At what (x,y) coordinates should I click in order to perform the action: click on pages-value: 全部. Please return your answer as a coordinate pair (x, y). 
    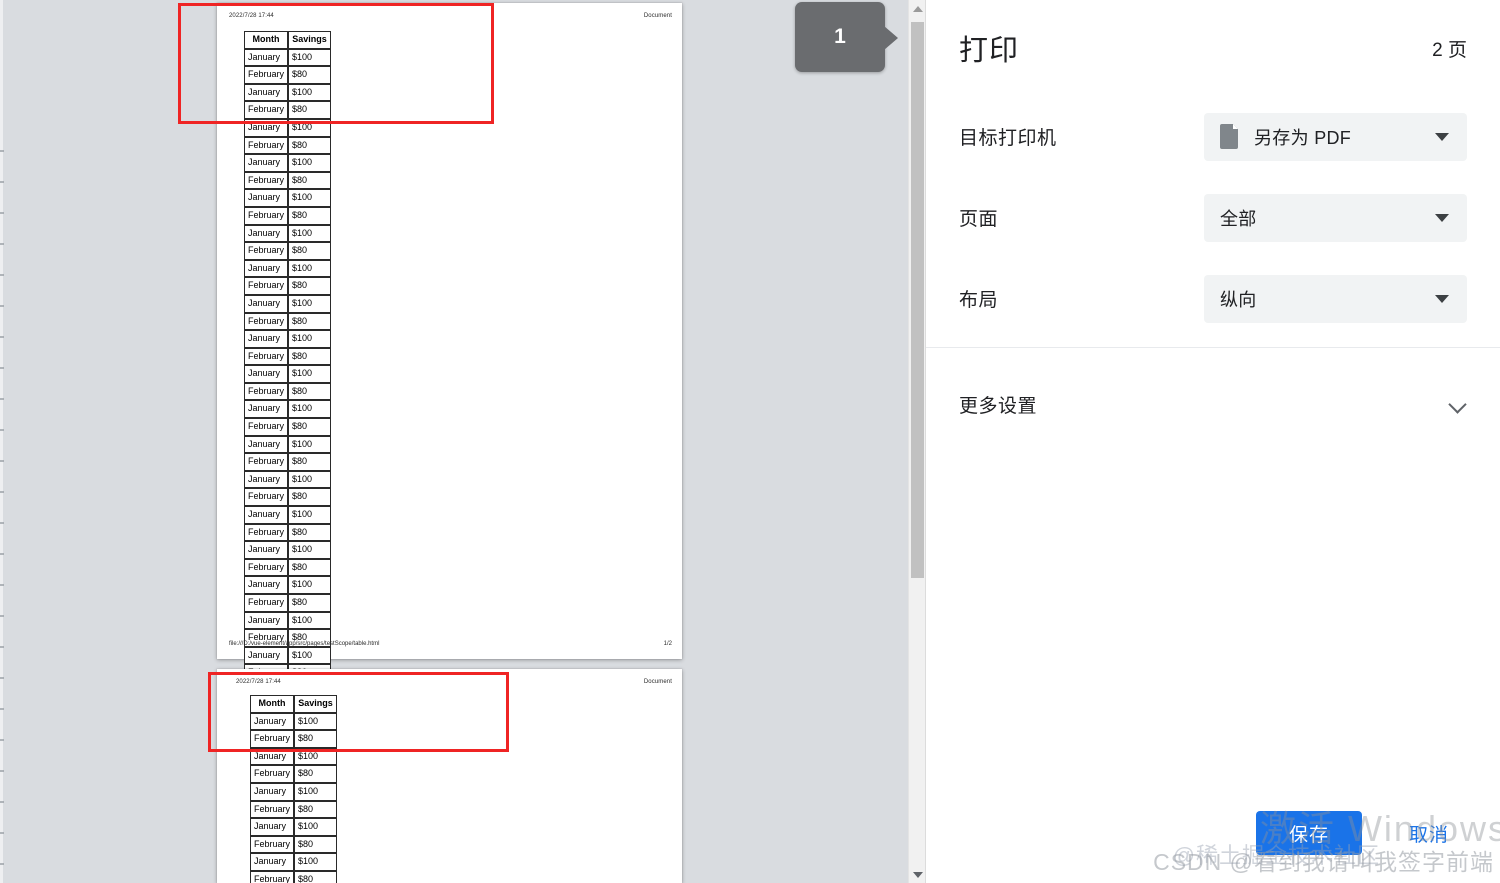
    Looking at the image, I should click on (1238, 218).